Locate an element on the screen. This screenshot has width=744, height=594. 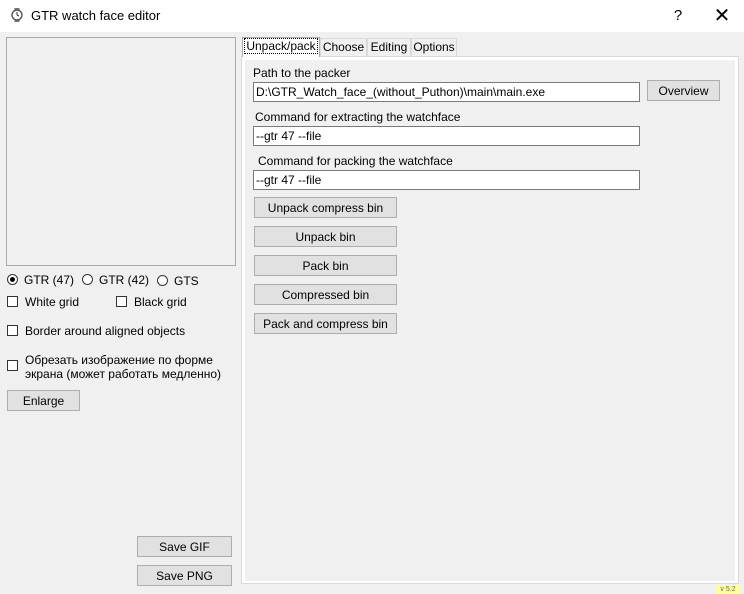
unpack-compress-bin-button: Unpack compress bin is located at coordinates (325, 207).